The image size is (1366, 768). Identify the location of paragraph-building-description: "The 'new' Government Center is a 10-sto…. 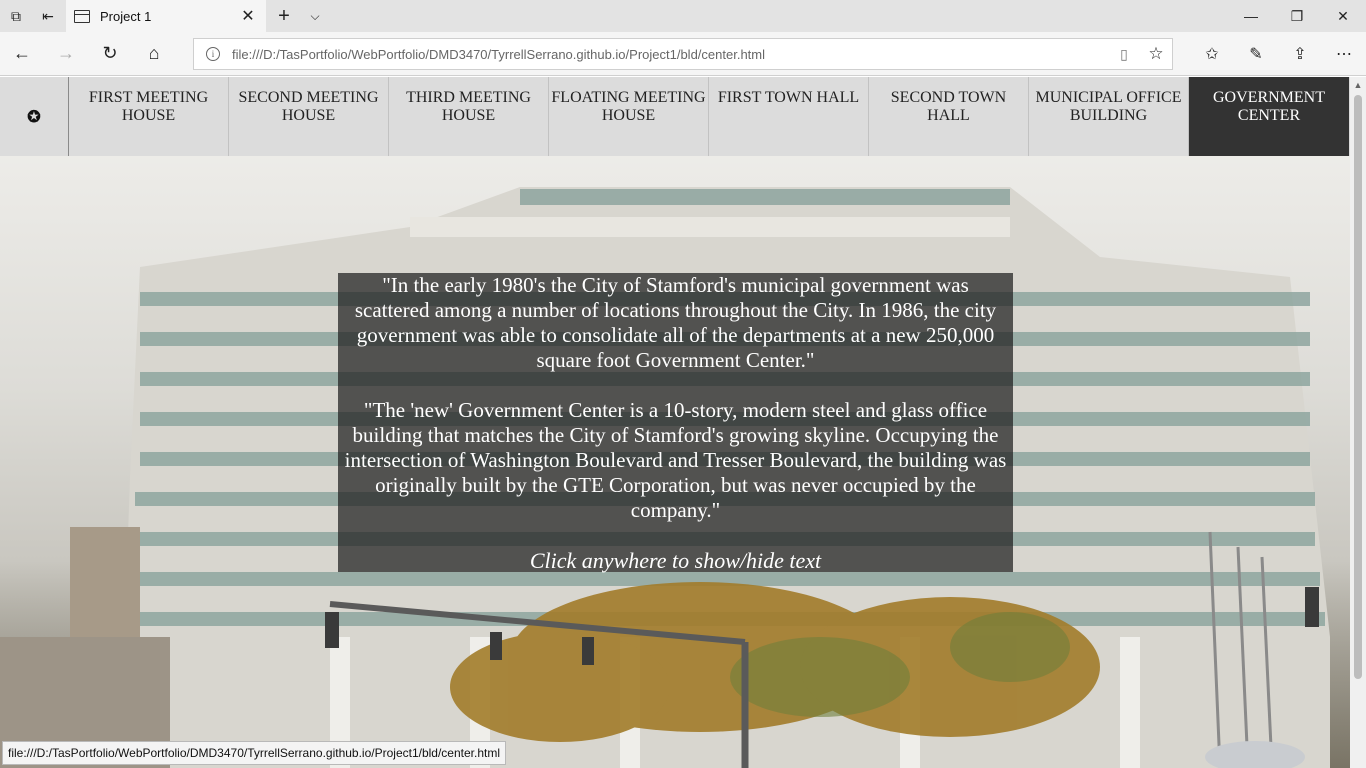
(675, 460).